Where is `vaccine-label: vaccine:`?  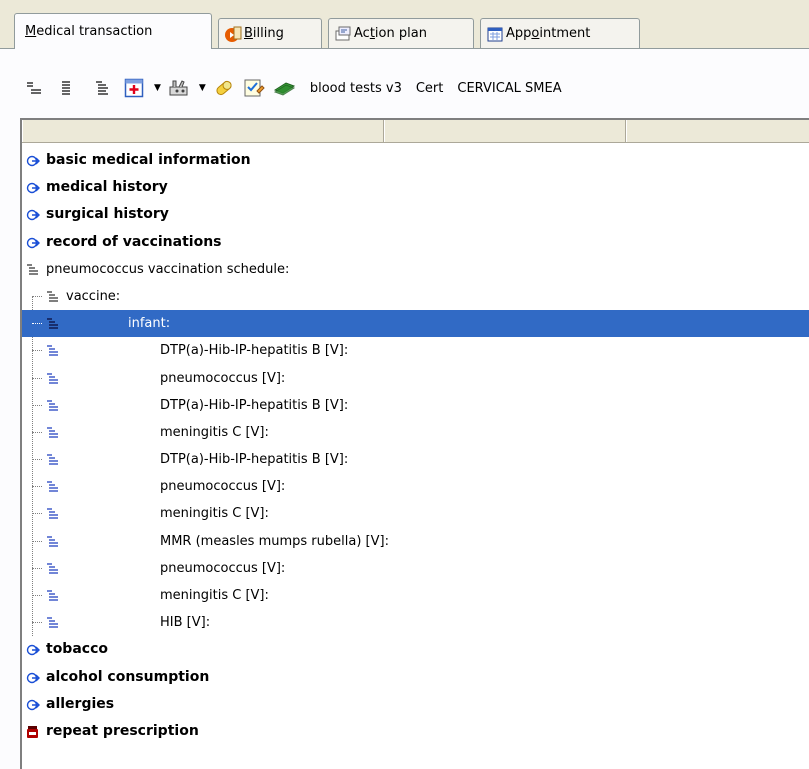
vaccine-label: vaccine: is located at coordinates (93, 296).